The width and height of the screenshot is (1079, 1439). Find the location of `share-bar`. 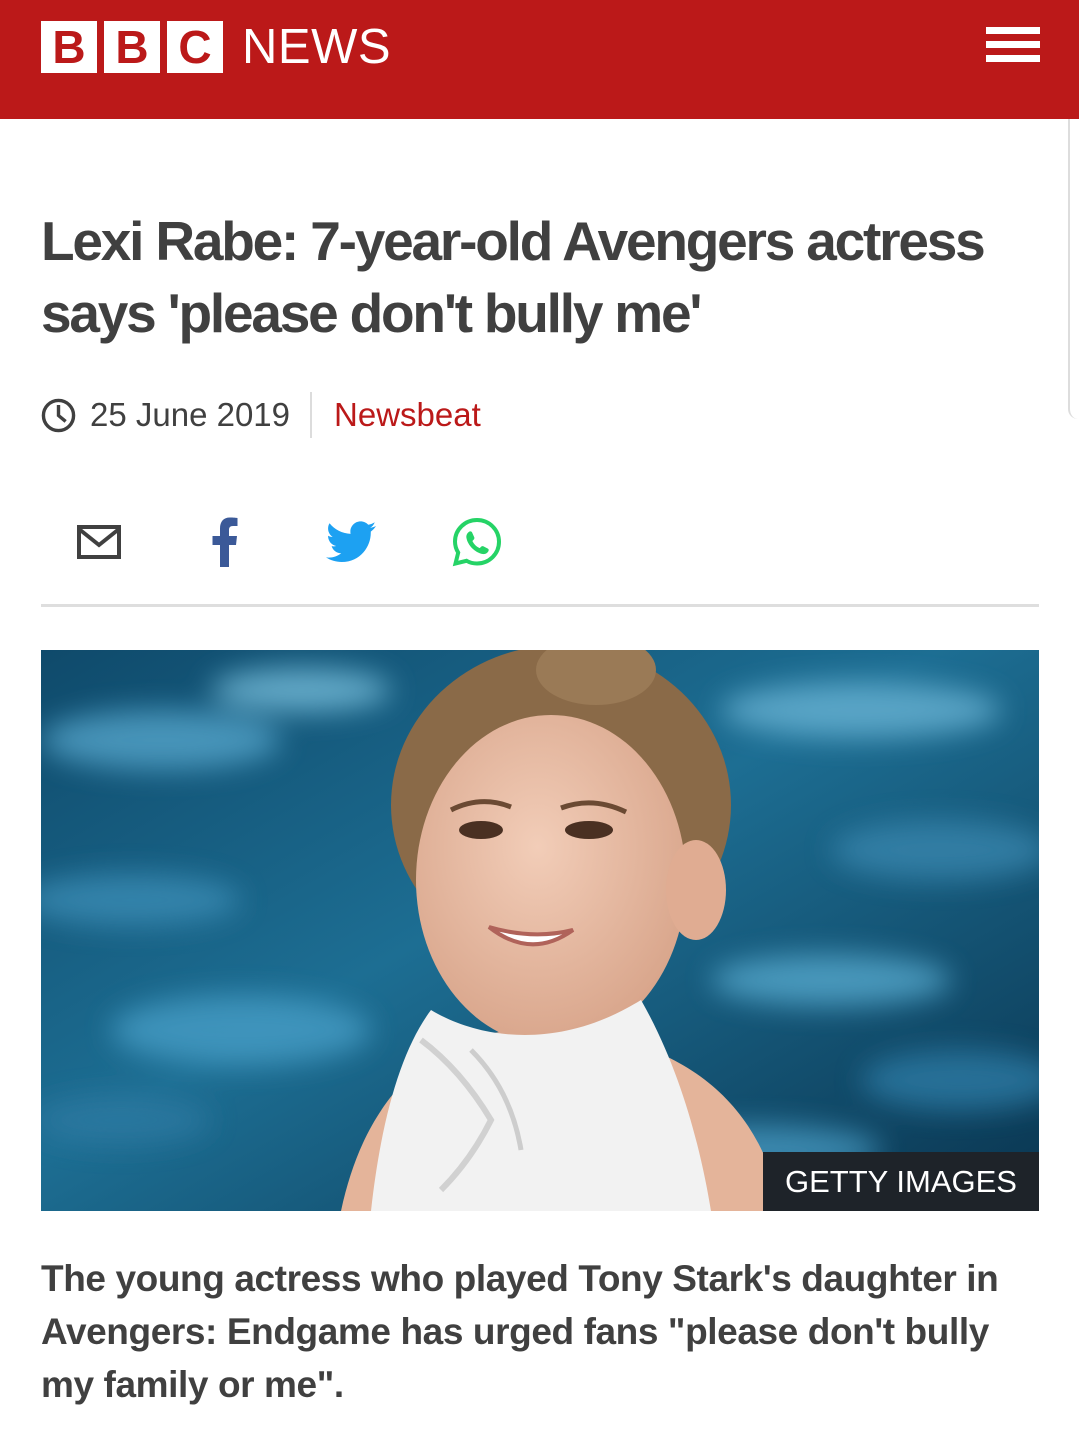

share-bar is located at coordinates (541, 542).